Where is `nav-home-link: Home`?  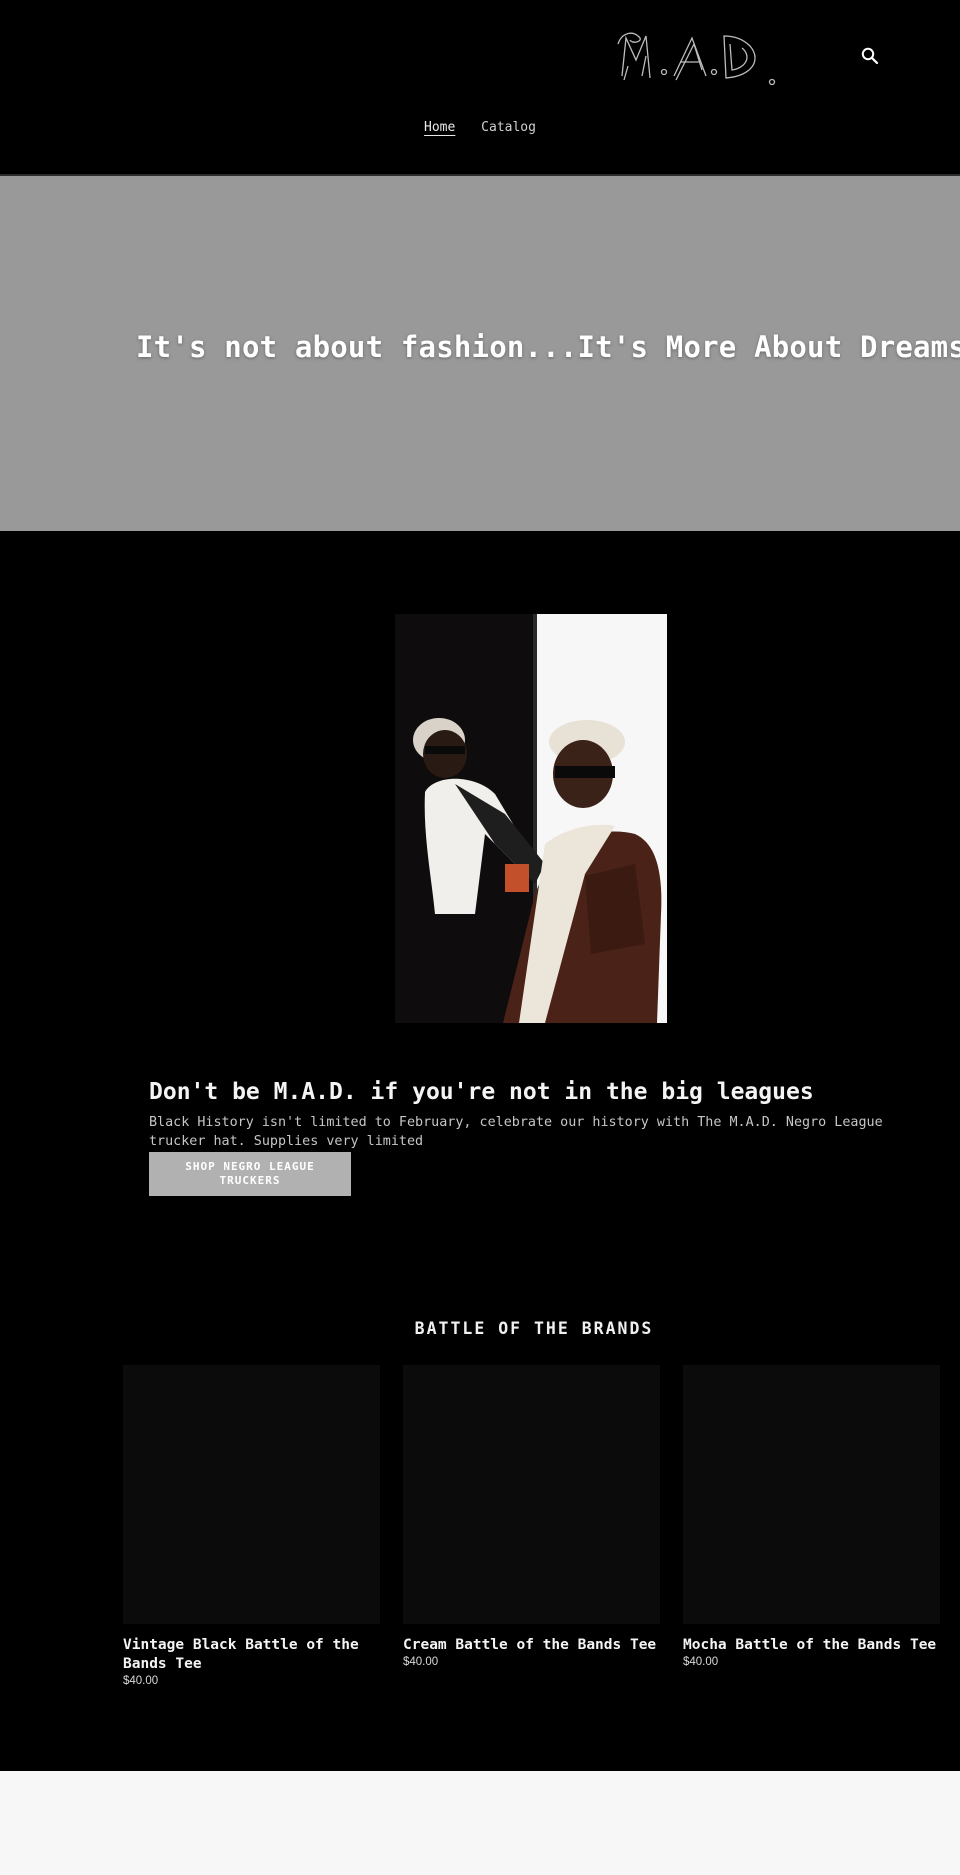 nav-home-link: Home is located at coordinates (439, 127).